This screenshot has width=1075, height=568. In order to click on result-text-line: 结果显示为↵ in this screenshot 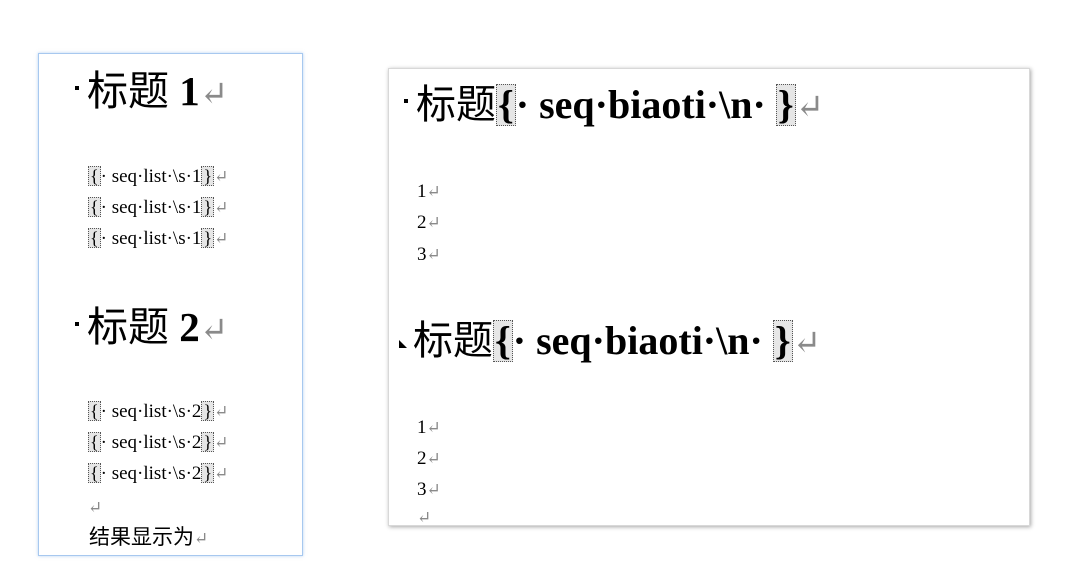, I will do `click(148, 538)`.